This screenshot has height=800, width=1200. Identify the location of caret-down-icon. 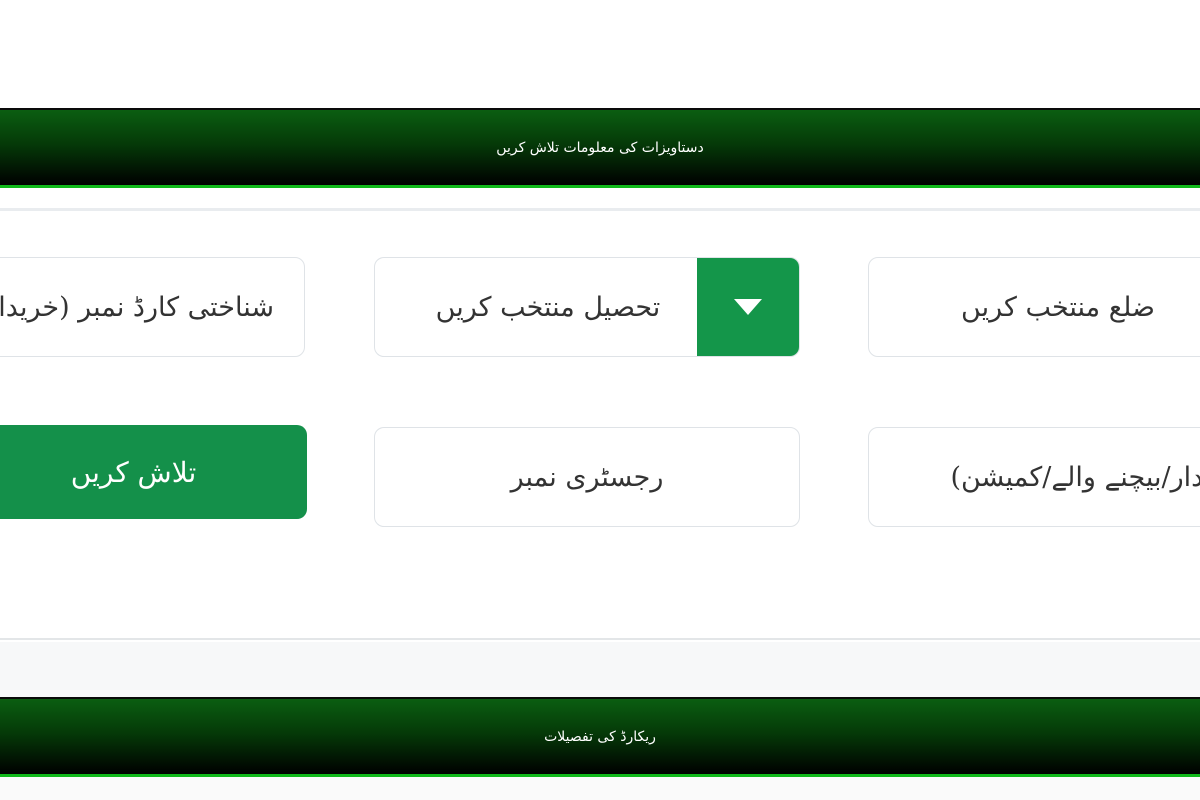
(748, 307).